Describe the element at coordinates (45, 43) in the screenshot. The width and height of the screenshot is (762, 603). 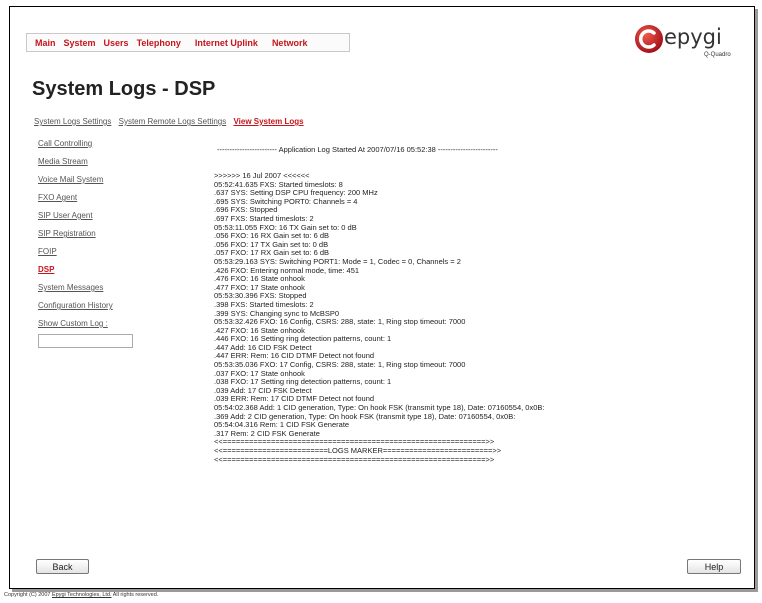
I see `nav-main: Main` at that location.